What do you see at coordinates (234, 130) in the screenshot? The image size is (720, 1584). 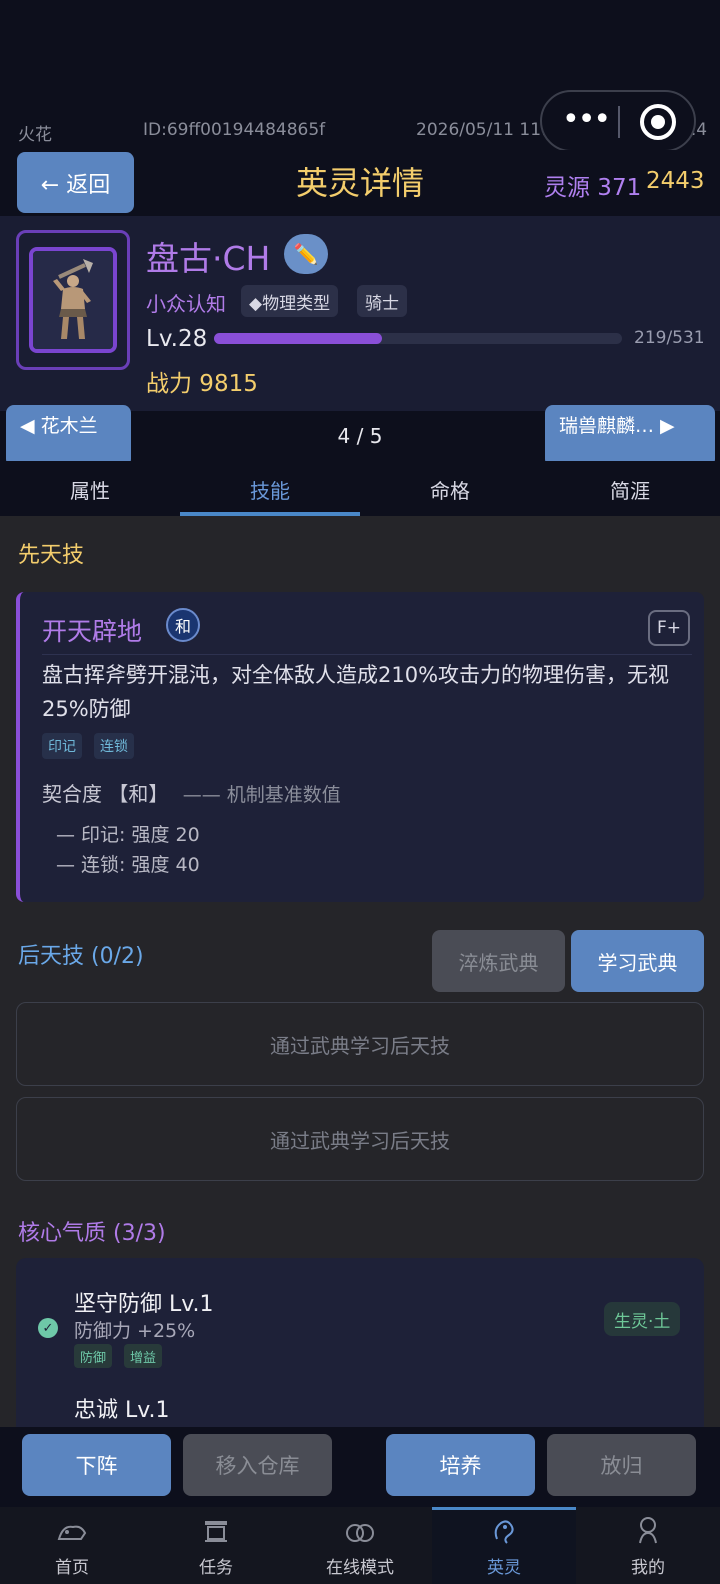 I see `user-id: ID:69ff00194484865f` at bounding box center [234, 130].